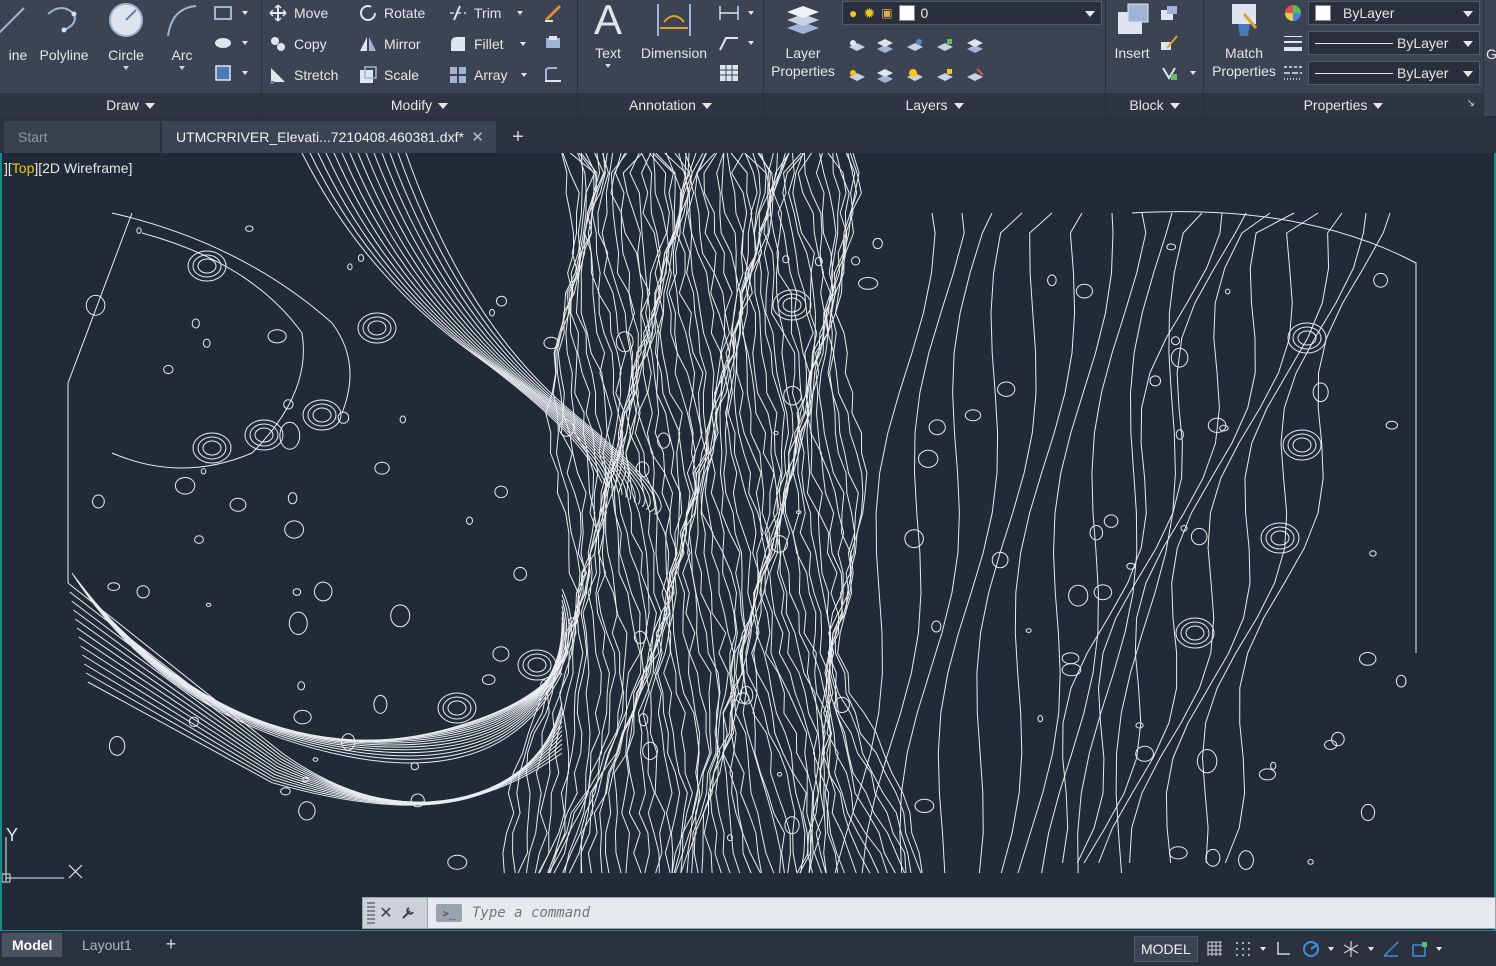  Describe the element at coordinates (1311, 949) in the screenshot. I see `polar-tracking-icon` at that location.